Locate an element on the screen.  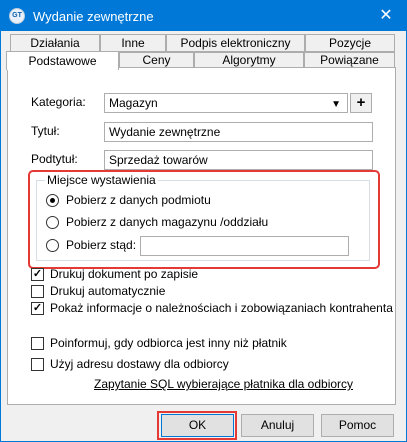
podtytul-label: Podtytuł: is located at coordinates (54, 159).